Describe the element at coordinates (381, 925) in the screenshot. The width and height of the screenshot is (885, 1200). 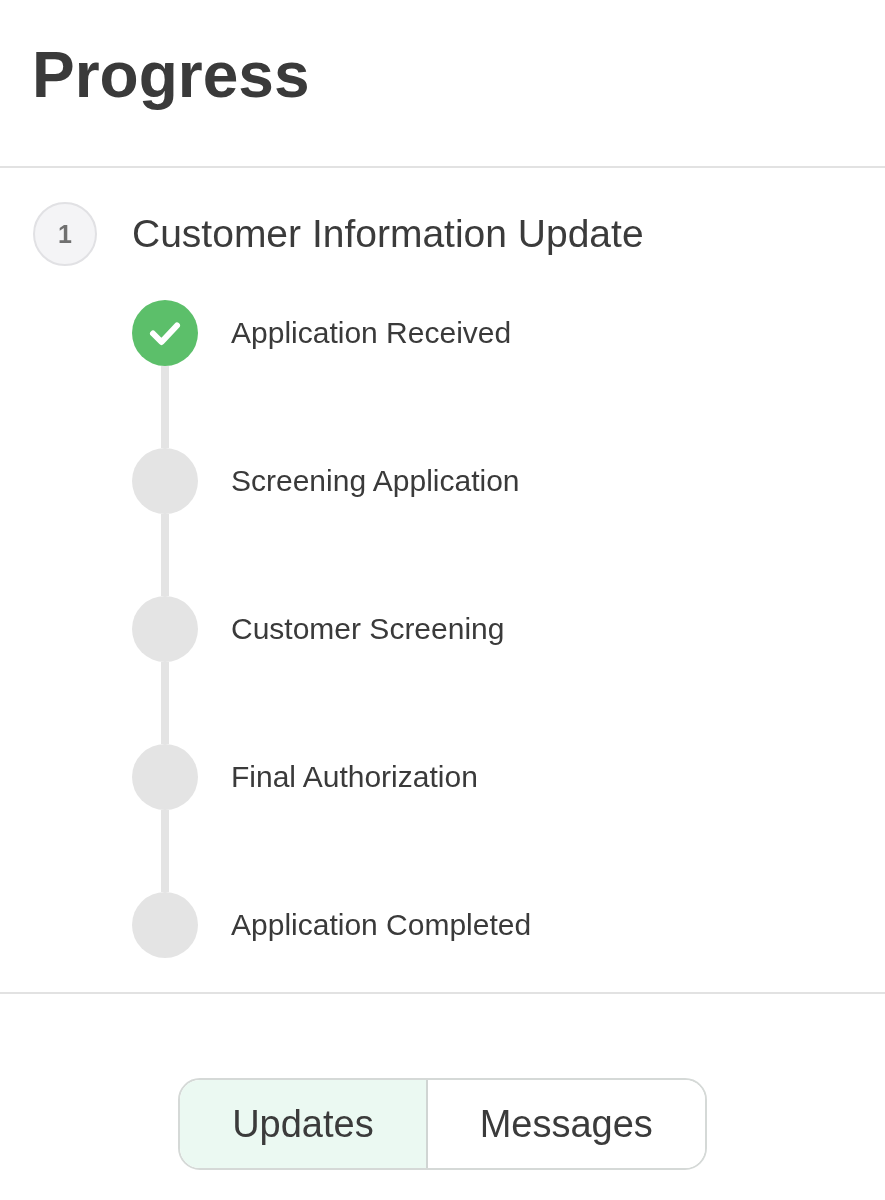
I see `step-label: Application Completed` at that location.